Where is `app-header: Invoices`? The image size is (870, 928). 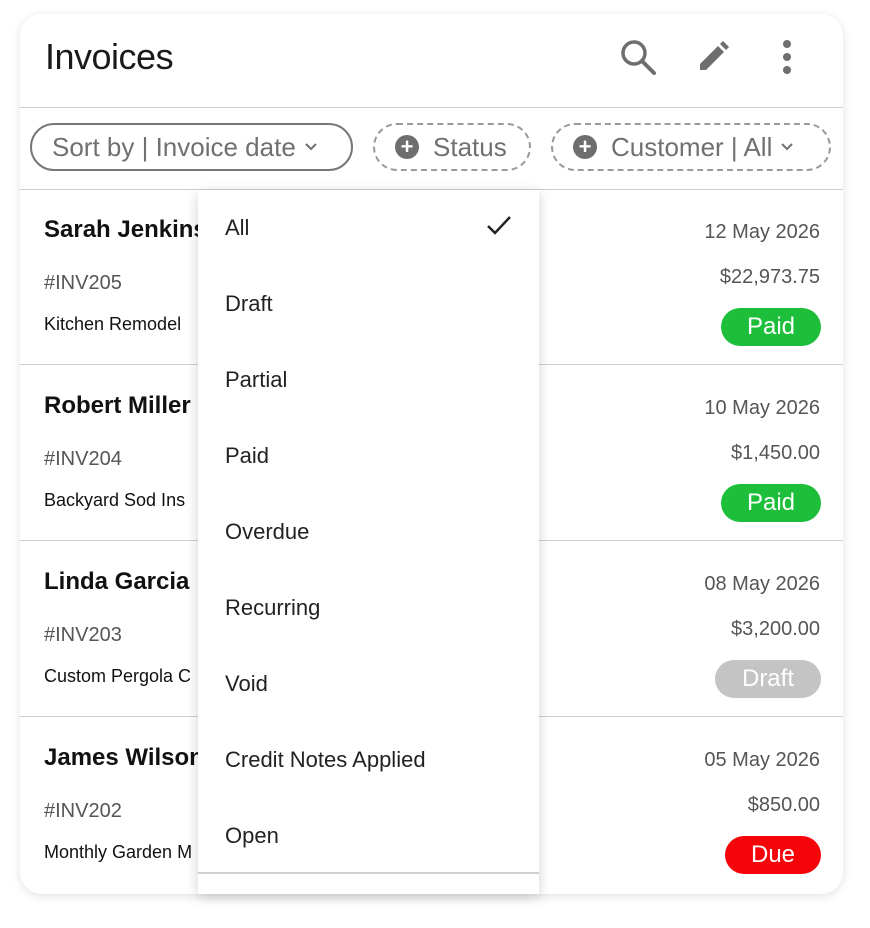
app-header: Invoices is located at coordinates (431, 61).